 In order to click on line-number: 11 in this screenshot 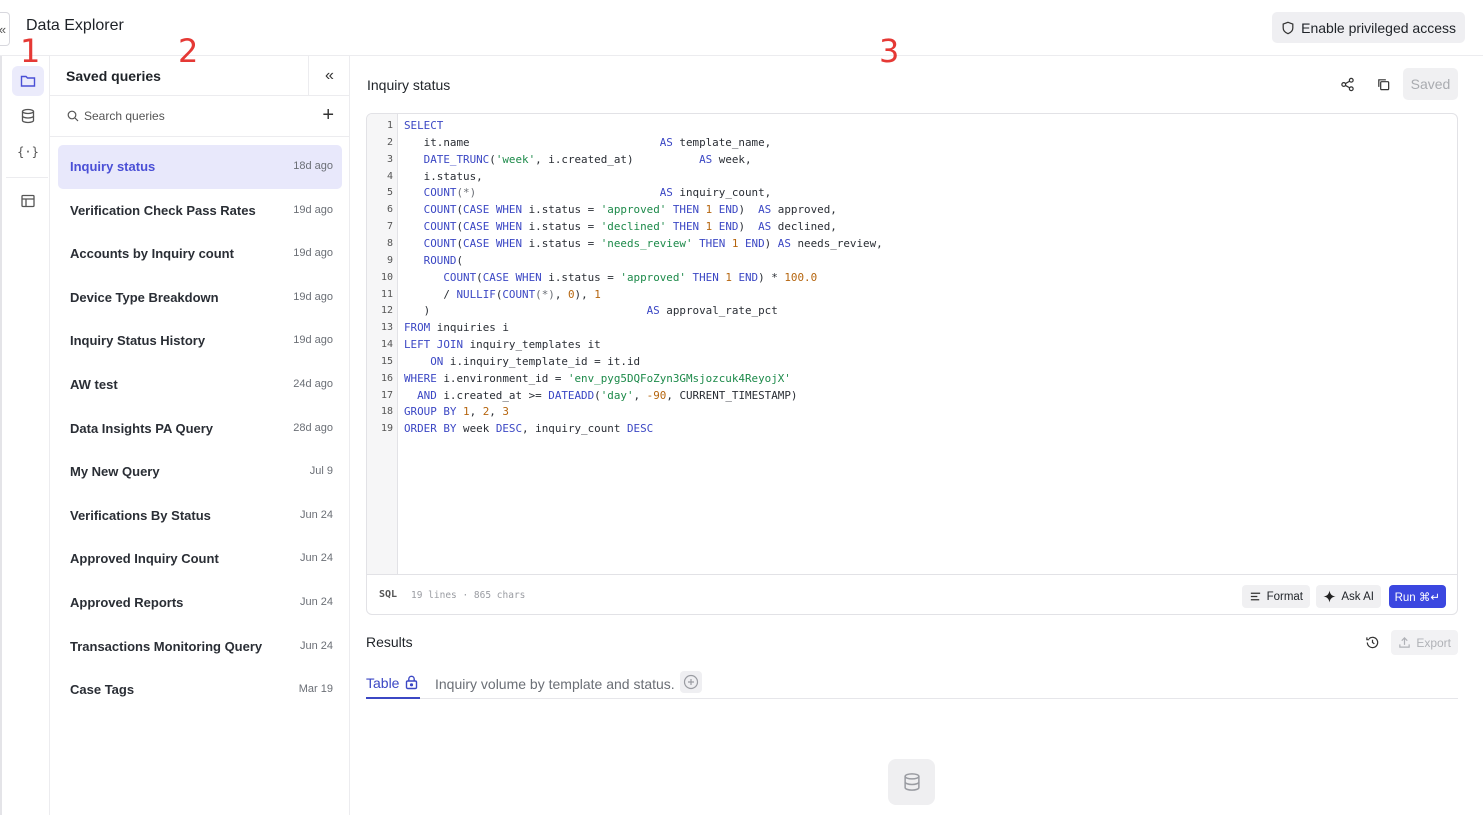, I will do `click(386, 294)`.